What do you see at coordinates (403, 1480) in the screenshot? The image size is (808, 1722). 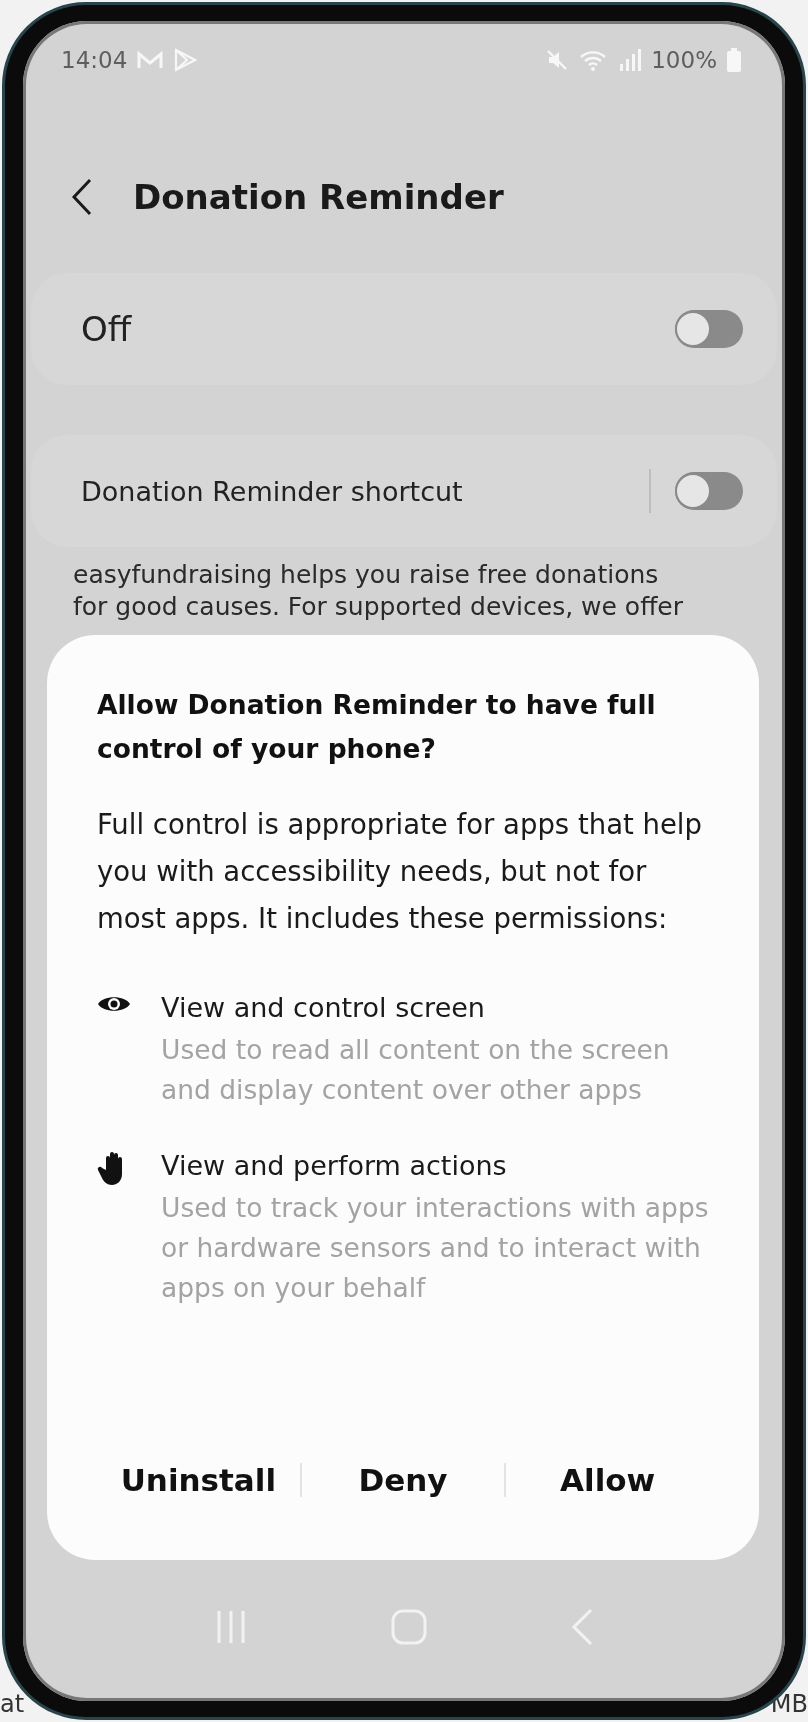 I see `dialog-button: Deny` at bounding box center [403, 1480].